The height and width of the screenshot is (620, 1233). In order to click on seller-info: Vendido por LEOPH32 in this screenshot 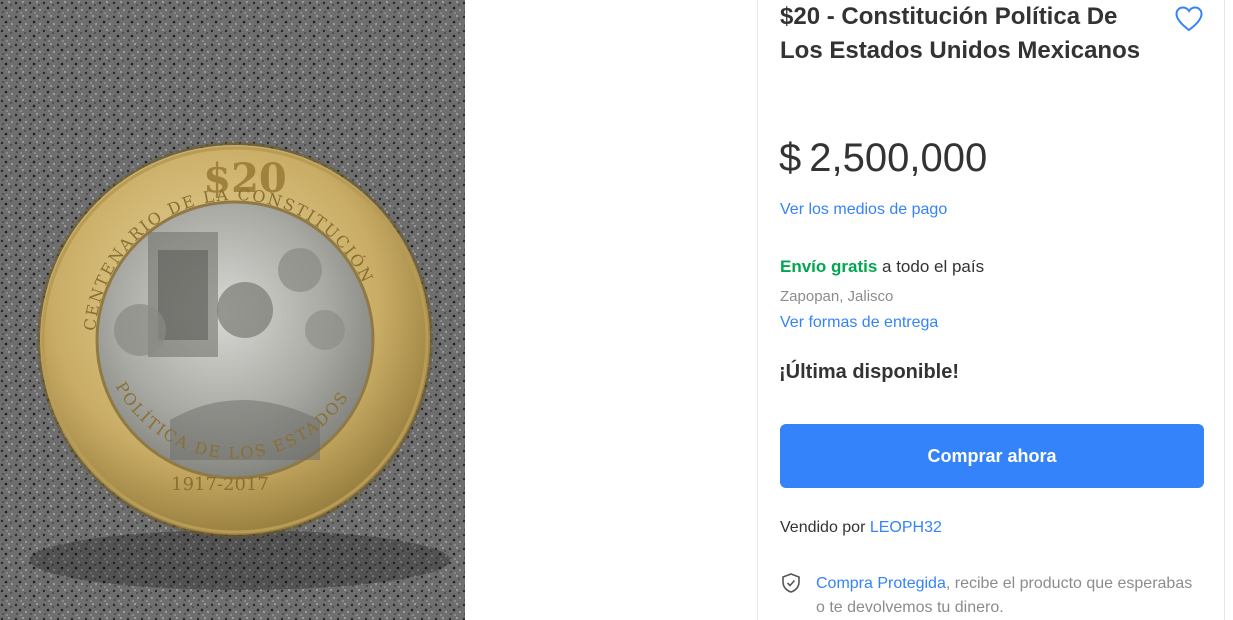, I will do `click(861, 528)`.